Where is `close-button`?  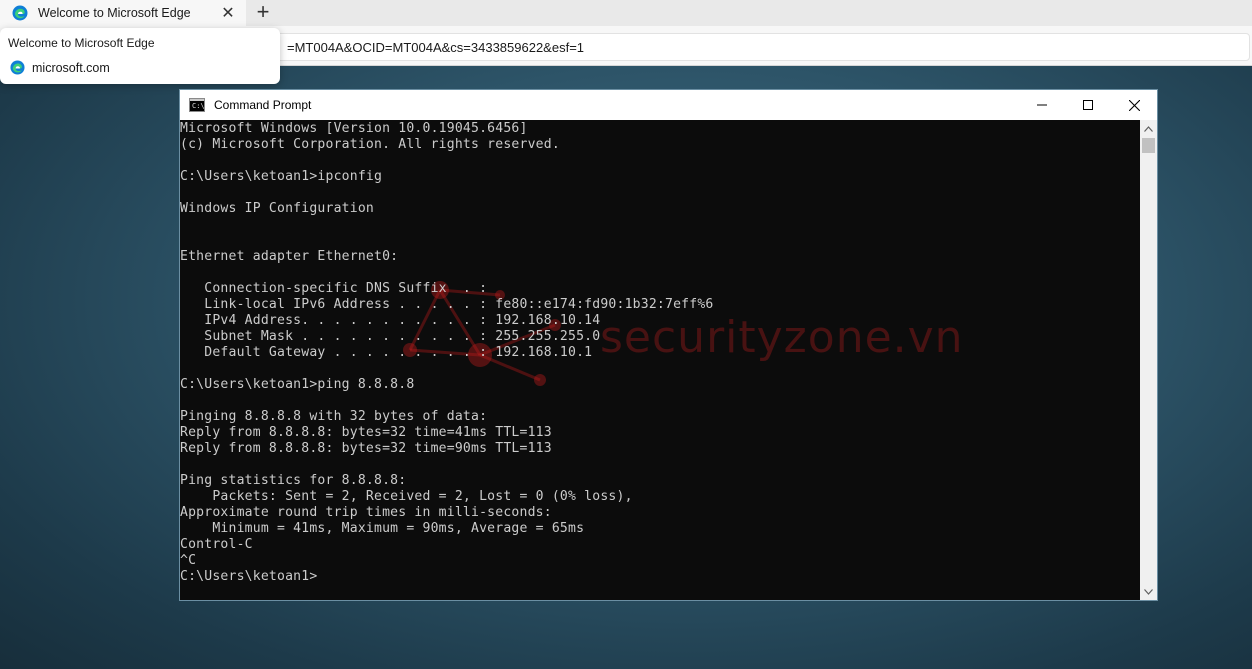 close-button is located at coordinates (1134, 105).